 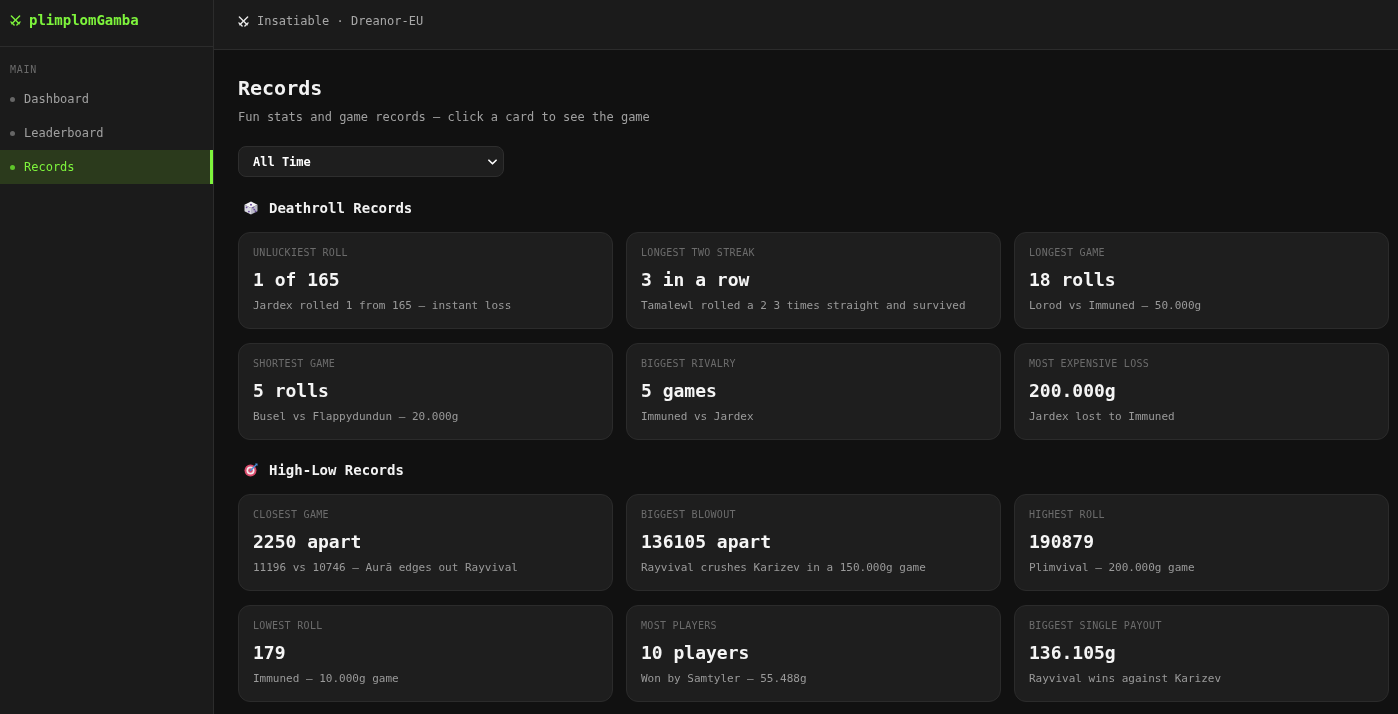 I want to click on record-detail: Immuned — 10.000g game, so click(x=326, y=679).